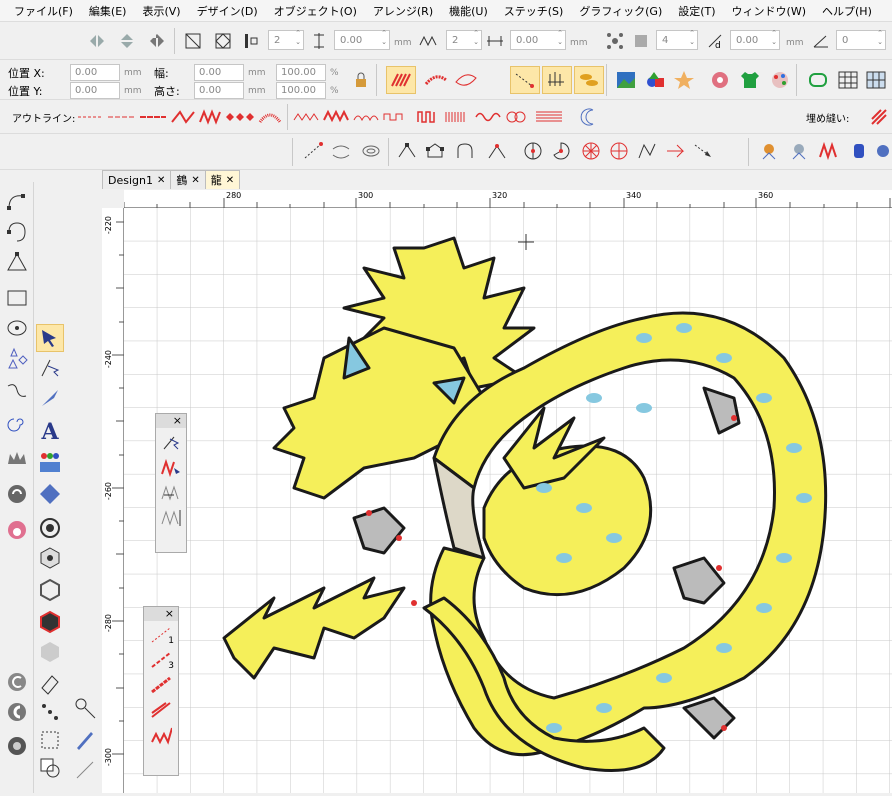 Image resolution: width=892 pixels, height=796 pixels. What do you see at coordinates (684, 80) in the screenshot?
I see `star-icon` at bounding box center [684, 80].